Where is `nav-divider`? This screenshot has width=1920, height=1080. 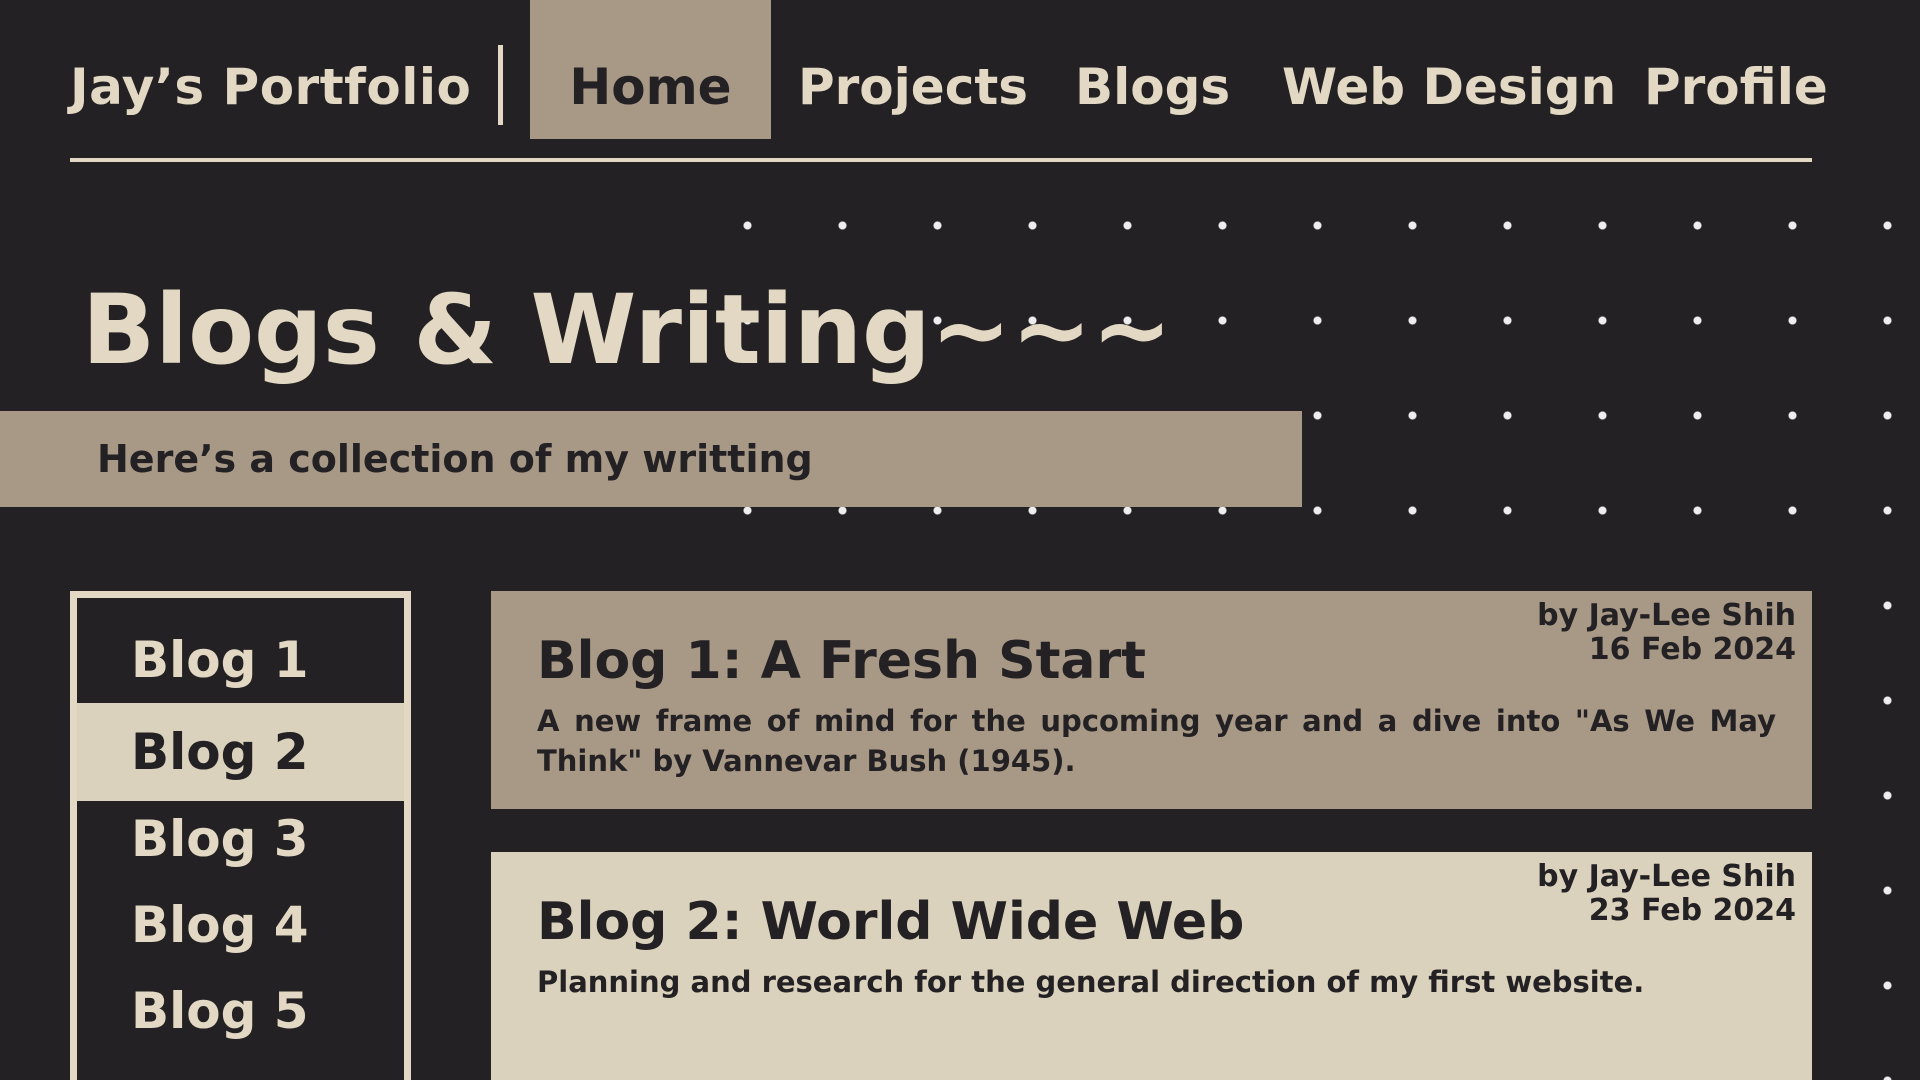 nav-divider is located at coordinates (500, 85).